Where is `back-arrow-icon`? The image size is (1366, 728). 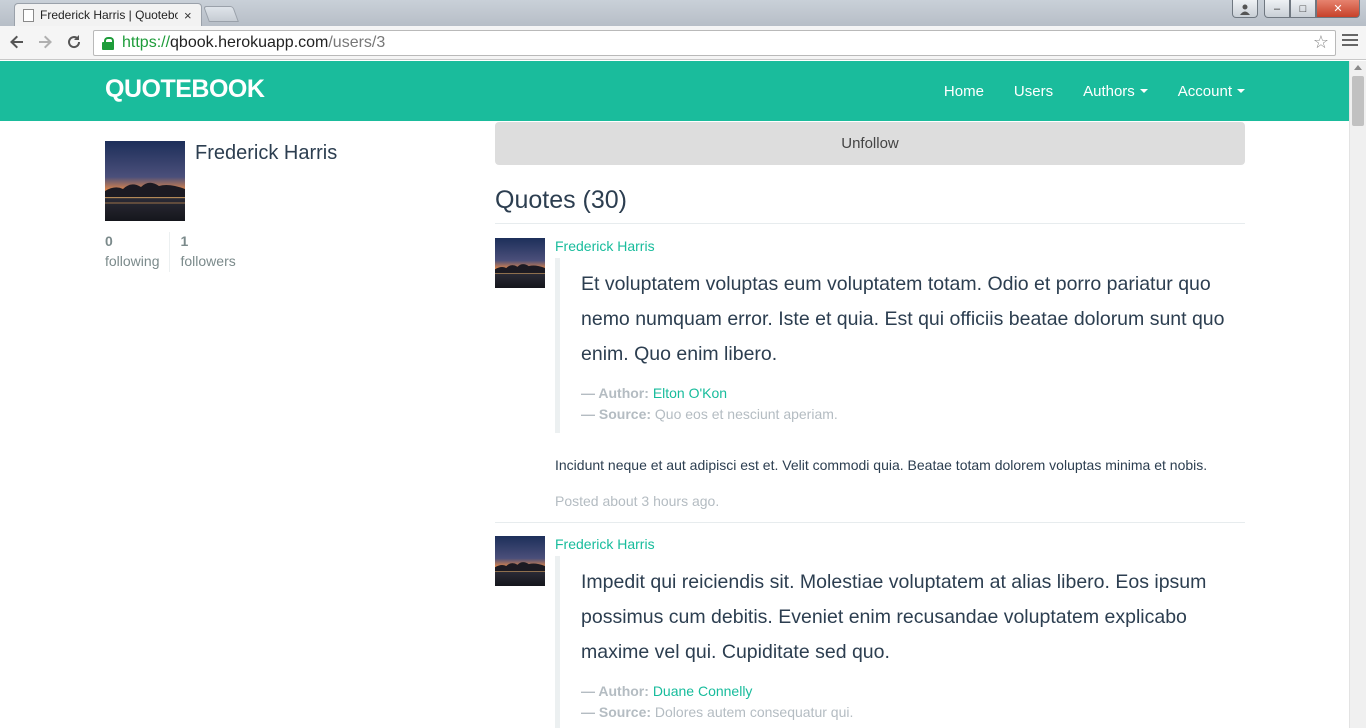 back-arrow-icon is located at coordinates (17, 42).